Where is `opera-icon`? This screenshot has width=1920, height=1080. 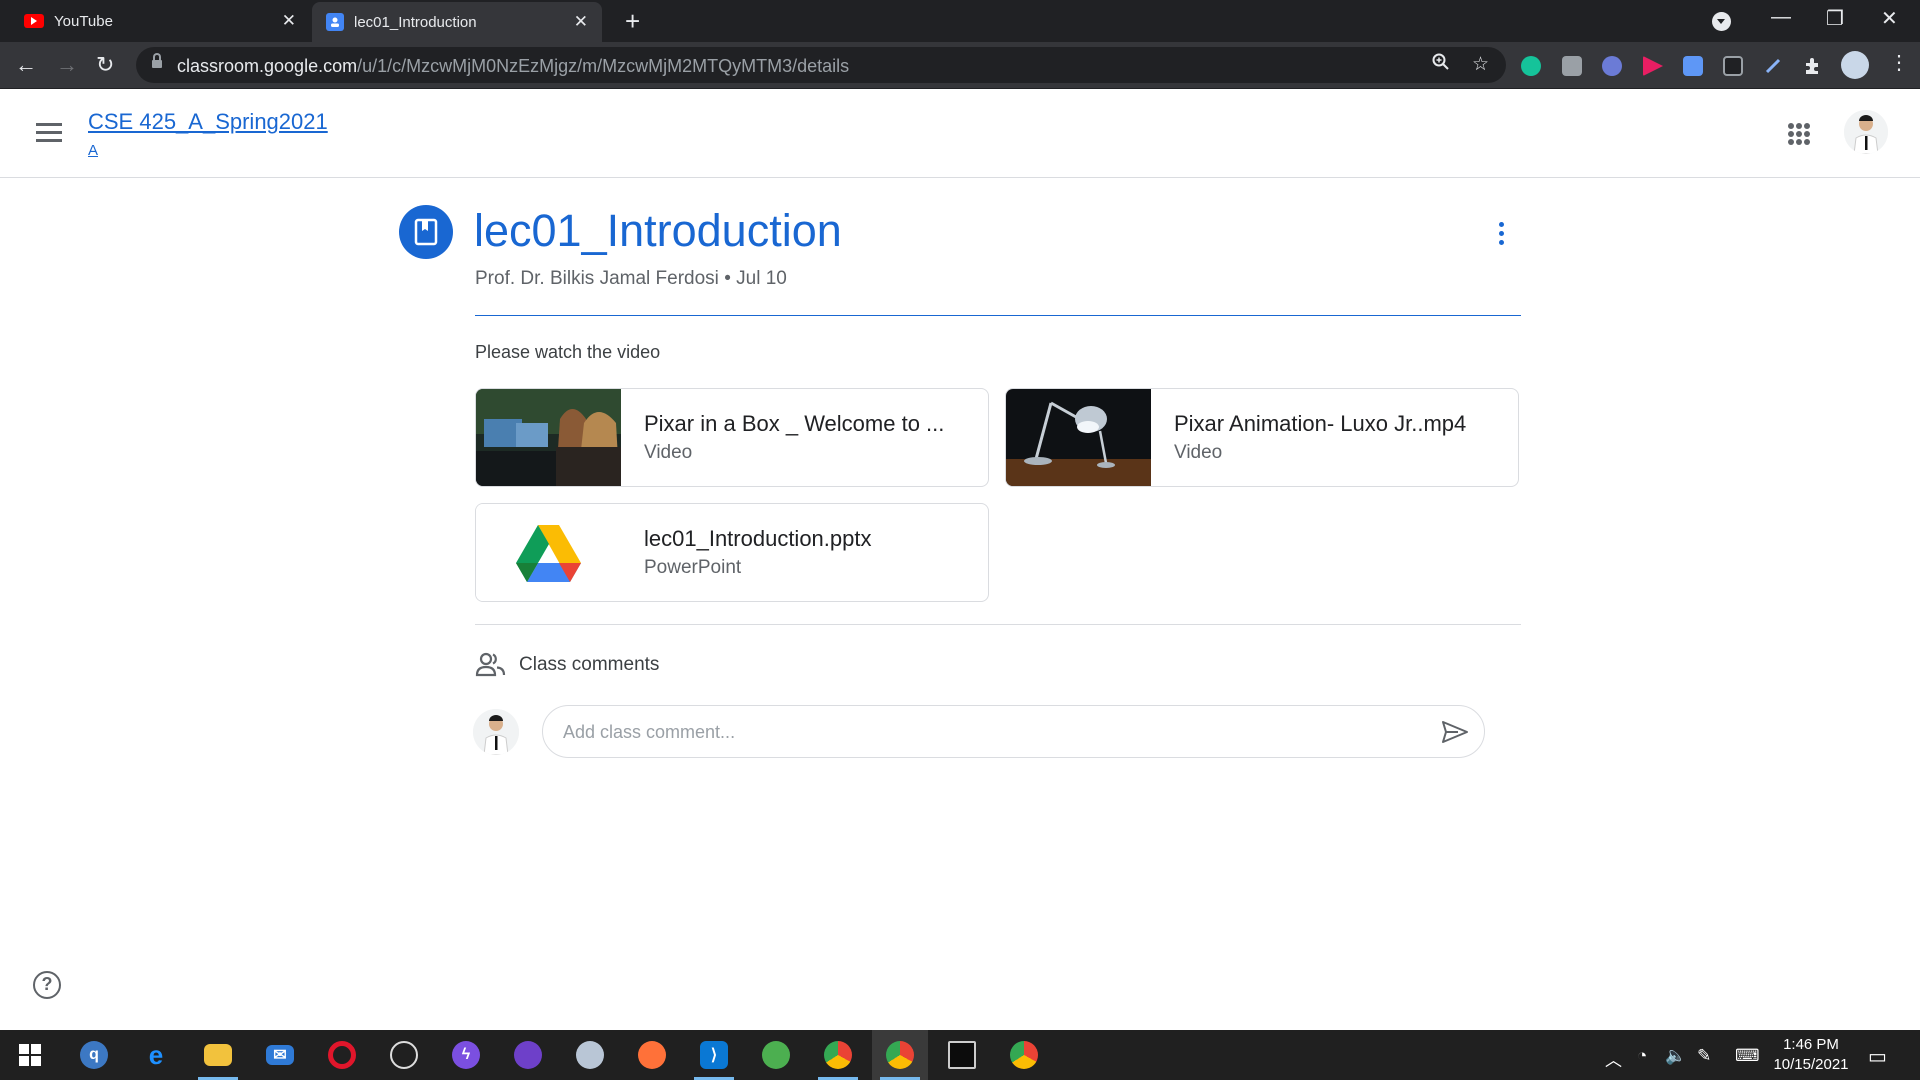
opera-icon is located at coordinates (342, 1055).